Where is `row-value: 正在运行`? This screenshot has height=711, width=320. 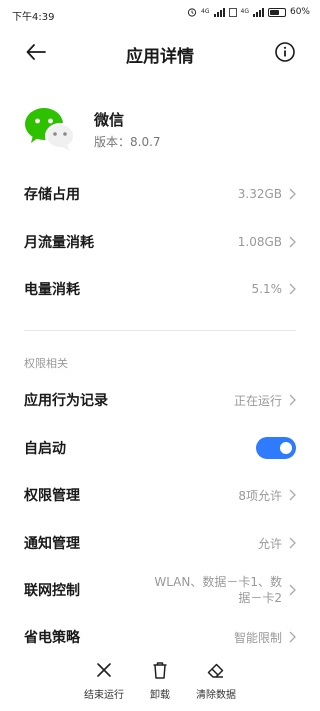 row-value: 正在运行 is located at coordinates (257, 400).